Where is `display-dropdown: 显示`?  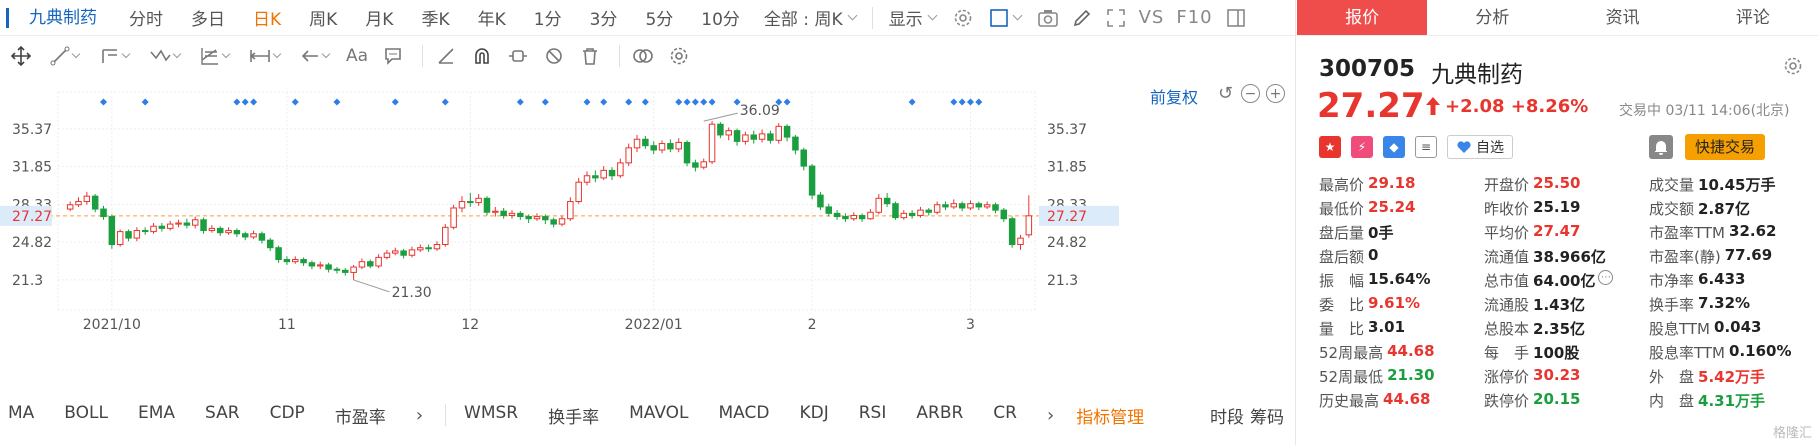 display-dropdown: 显示 is located at coordinates (912, 17).